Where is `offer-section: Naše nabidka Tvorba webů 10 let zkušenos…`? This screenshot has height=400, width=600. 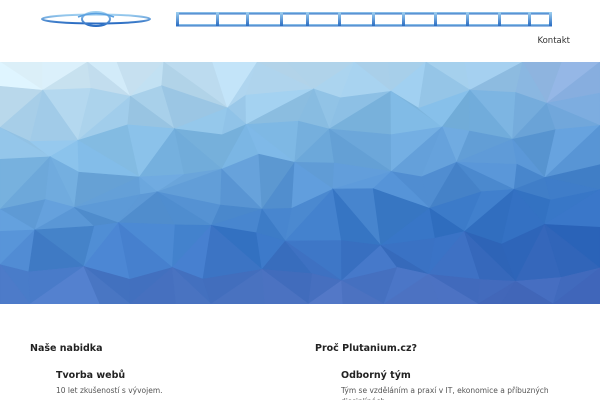 offer-section: Naše nabidka Tvorba webů 10 let zkušenos… is located at coordinates (165, 369).